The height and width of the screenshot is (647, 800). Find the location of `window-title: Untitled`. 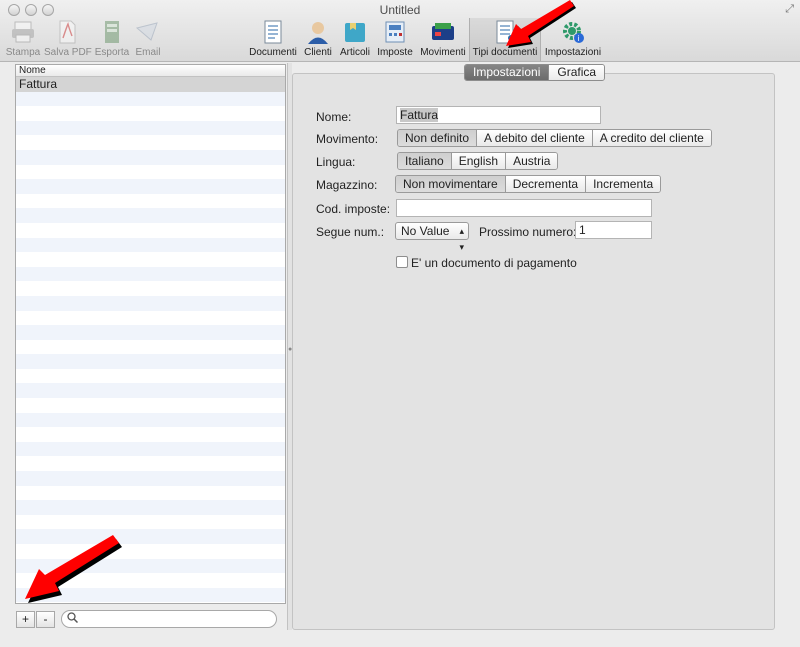

window-title: Untitled is located at coordinates (400, 10).